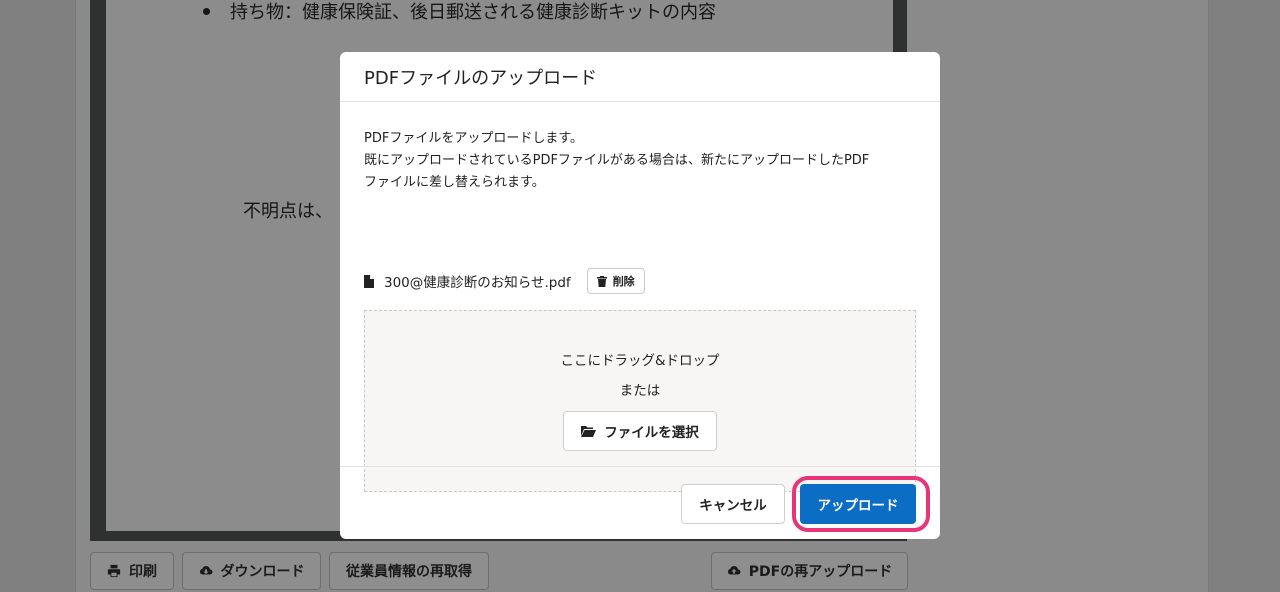 This screenshot has height=592, width=1280. I want to click on trash-icon, so click(601, 281).